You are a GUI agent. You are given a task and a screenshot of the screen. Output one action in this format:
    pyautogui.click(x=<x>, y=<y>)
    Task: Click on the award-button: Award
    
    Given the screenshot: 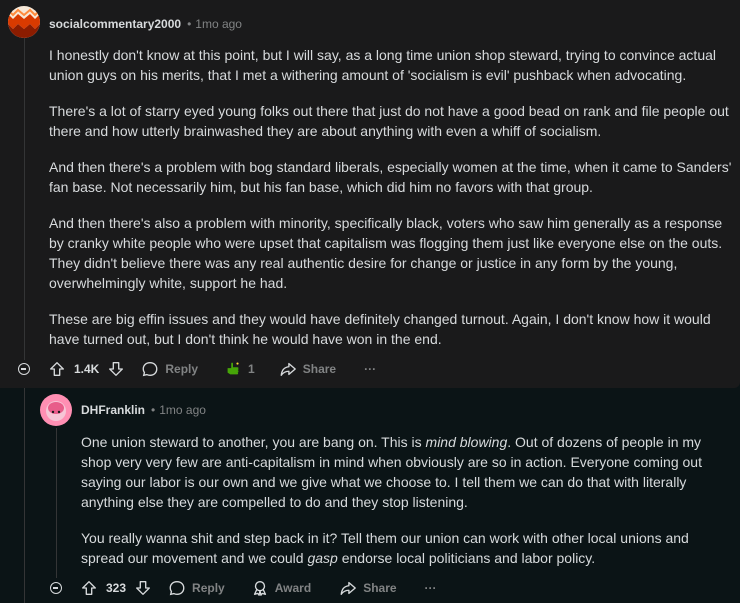 What is the action you would take?
    pyautogui.click(x=281, y=588)
    